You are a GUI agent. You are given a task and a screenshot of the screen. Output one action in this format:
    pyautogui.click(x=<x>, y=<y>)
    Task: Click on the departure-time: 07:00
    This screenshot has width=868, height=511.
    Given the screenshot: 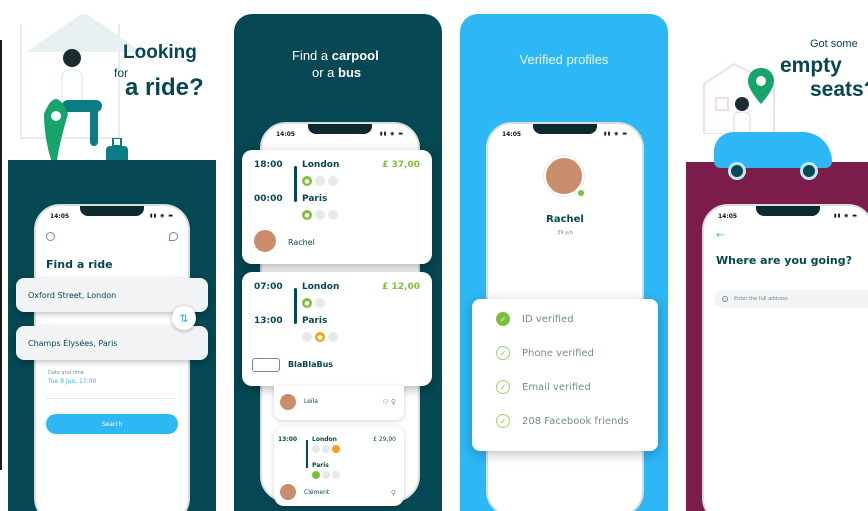 What is the action you would take?
    pyautogui.click(x=268, y=287)
    